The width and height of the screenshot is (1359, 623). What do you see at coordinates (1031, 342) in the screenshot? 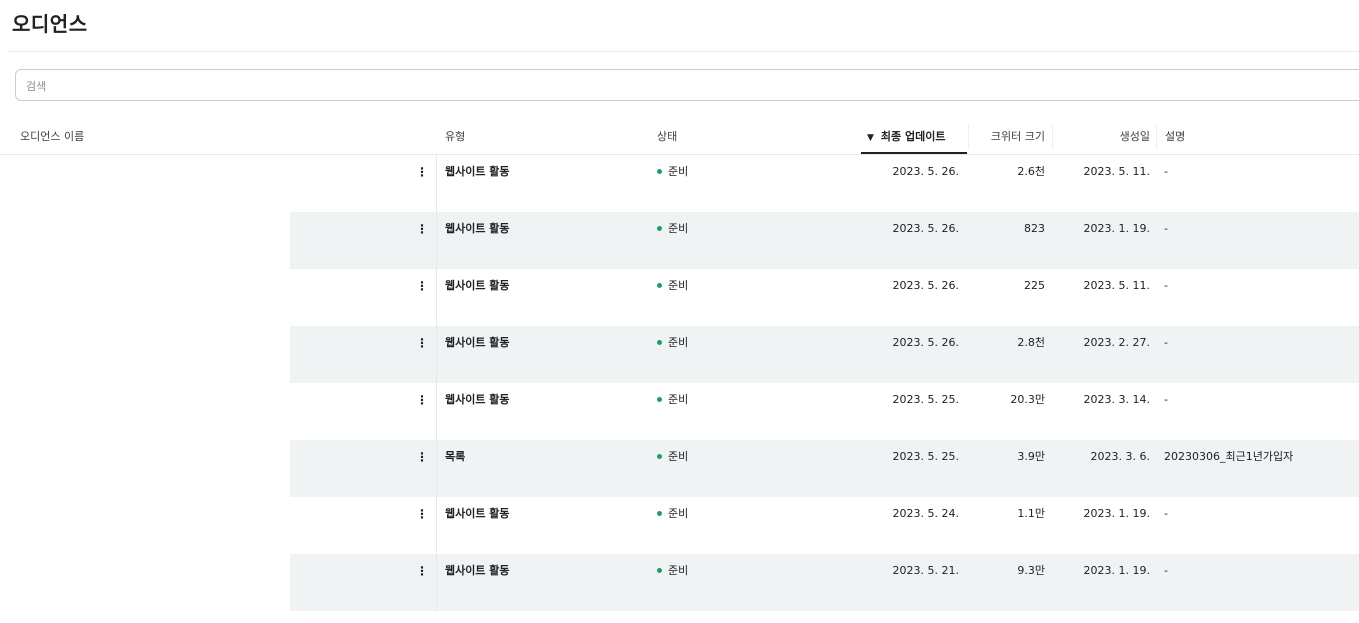
I see `audience-size: 2.8천` at bounding box center [1031, 342].